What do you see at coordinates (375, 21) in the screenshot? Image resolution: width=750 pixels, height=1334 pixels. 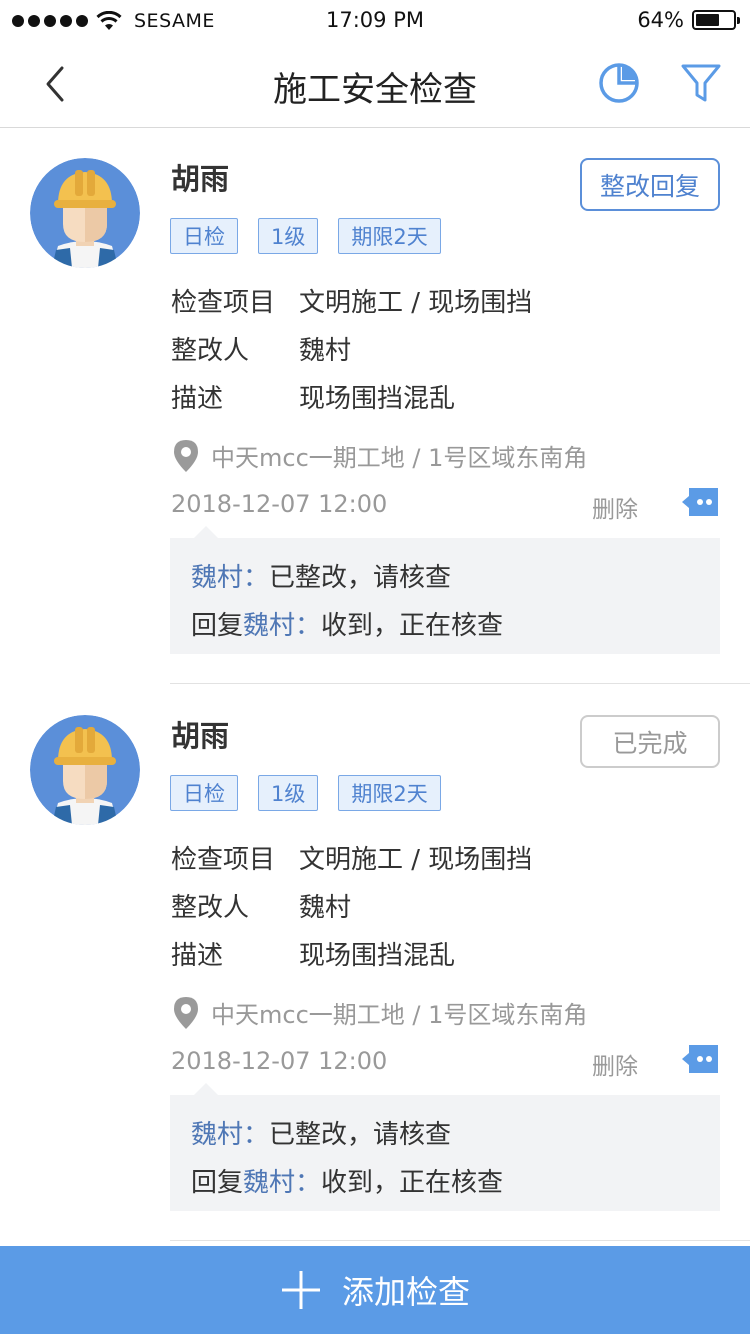 I see `status-bar: SESAME 17:09 PM 64%` at bounding box center [375, 21].